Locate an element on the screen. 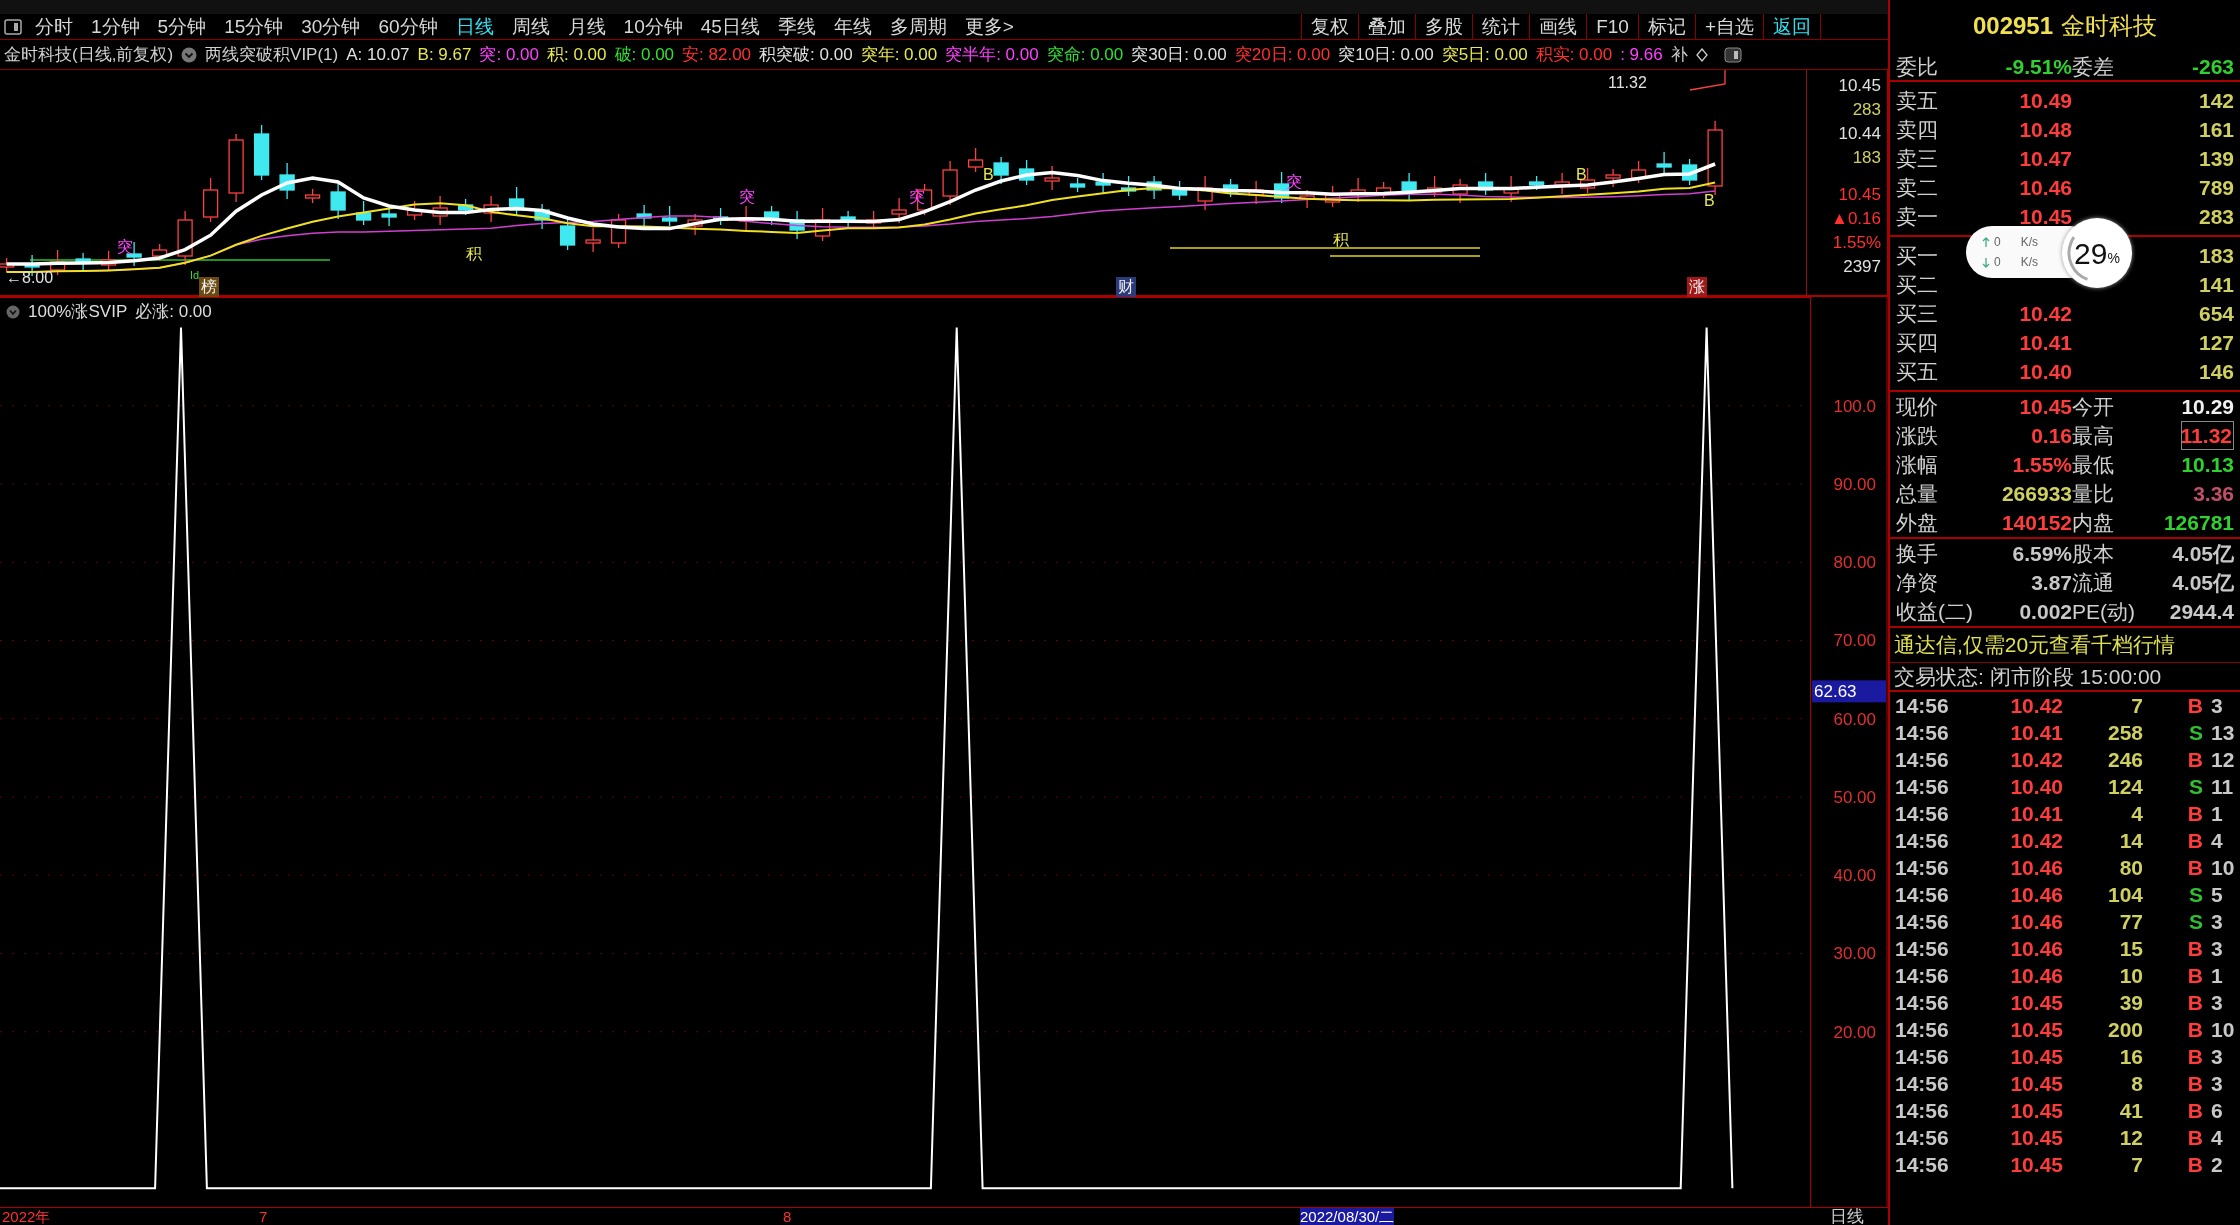 The image size is (2240, 1225). period-tab: 10分钟 is located at coordinates (653, 26).